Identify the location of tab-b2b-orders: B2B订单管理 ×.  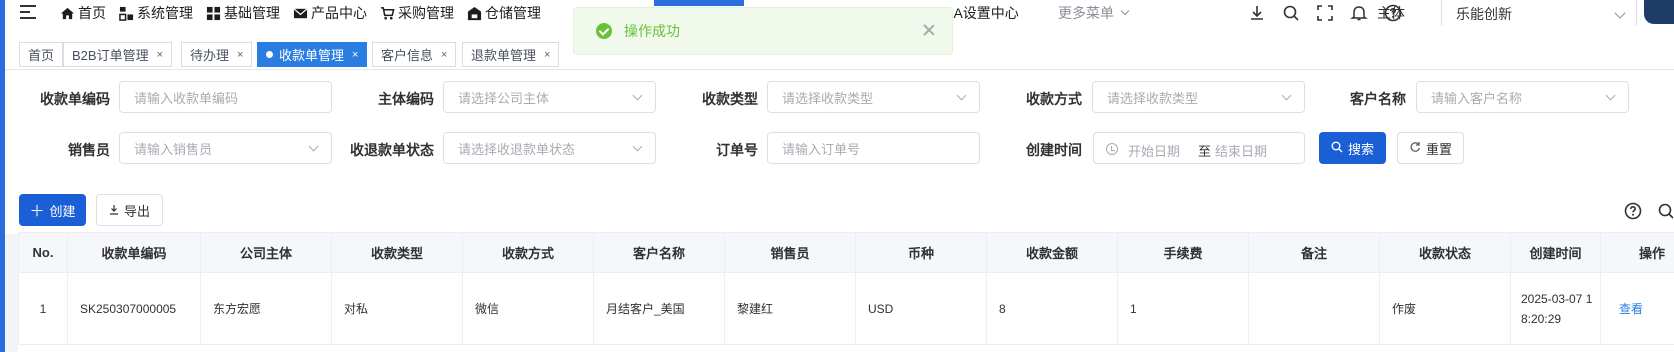
(118, 54).